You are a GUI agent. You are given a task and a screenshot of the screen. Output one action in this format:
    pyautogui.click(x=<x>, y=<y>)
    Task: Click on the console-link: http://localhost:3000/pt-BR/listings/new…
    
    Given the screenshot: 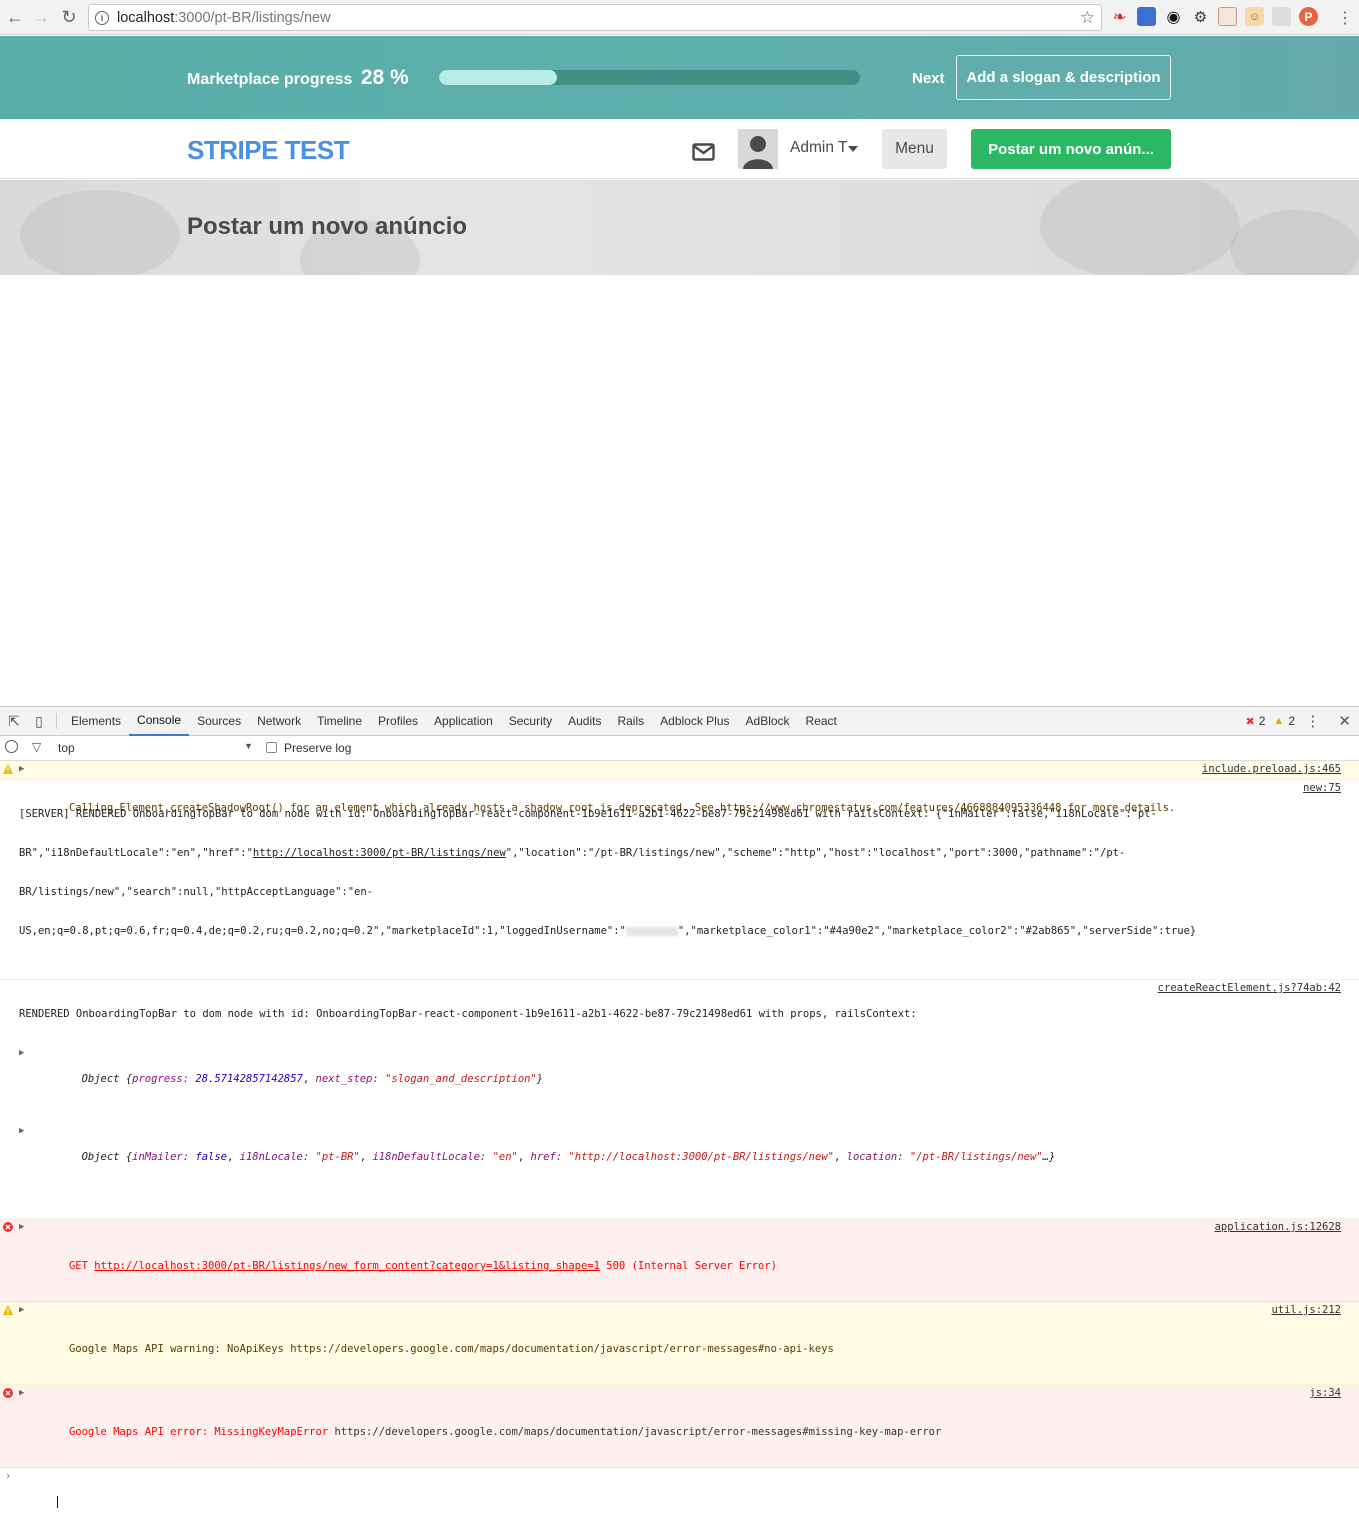 What is the action you would take?
    pyautogui.click(x=347, y=1266)
    